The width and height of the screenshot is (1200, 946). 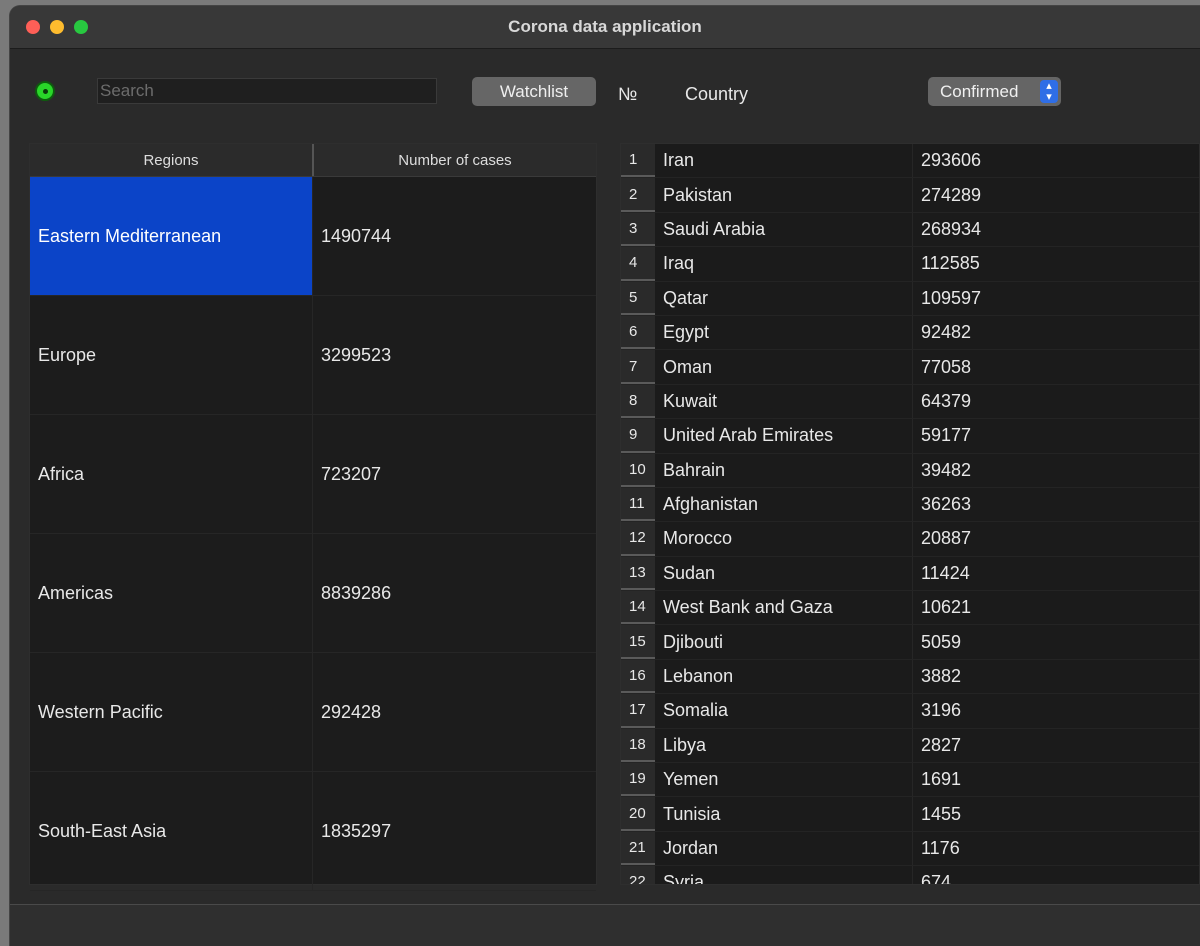 What do you see at coordinates (172, 160) in the screenshot?
I see `regions-column-header: Regions` at bounding box center [172, 160].